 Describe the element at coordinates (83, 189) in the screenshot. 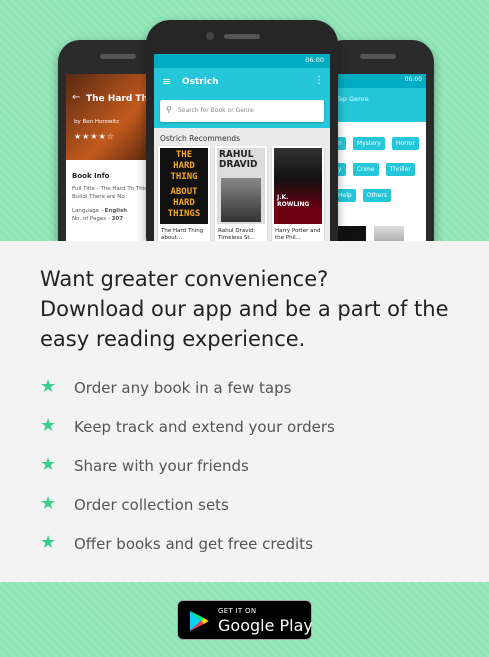

I see `full-title-label: Full Title` at that location.